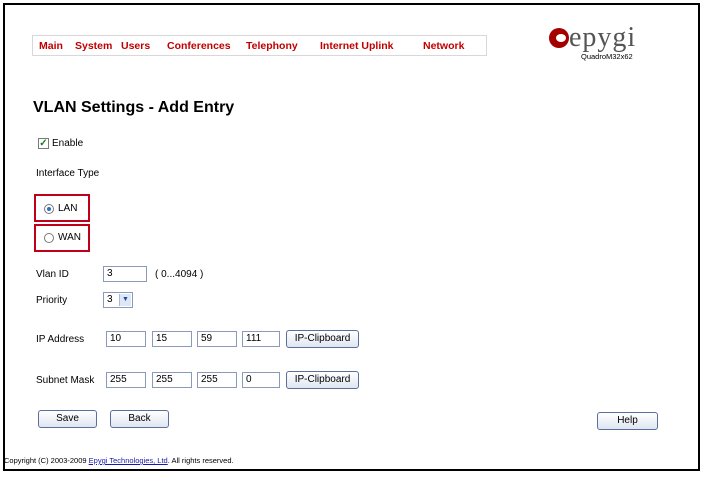  Describe the element at coordinates (49, 238) in the screenshot. I see `wan-radio` at that location.